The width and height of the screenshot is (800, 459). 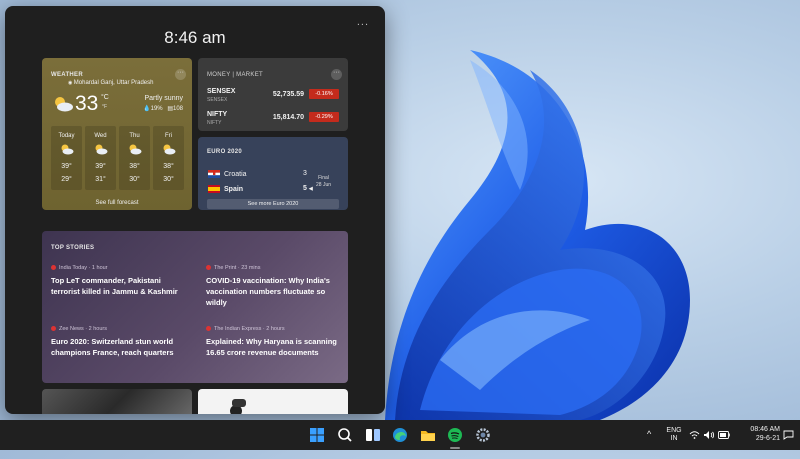 I want to click on croatia-flag-icon, so click(x=214, y=174).